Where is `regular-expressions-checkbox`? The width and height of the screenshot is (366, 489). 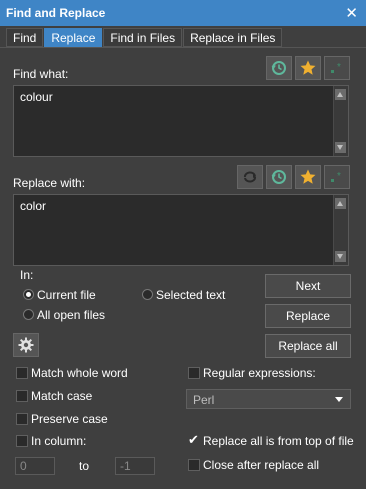
regular-expressions-checkbox is located at coordinates (194, 373).